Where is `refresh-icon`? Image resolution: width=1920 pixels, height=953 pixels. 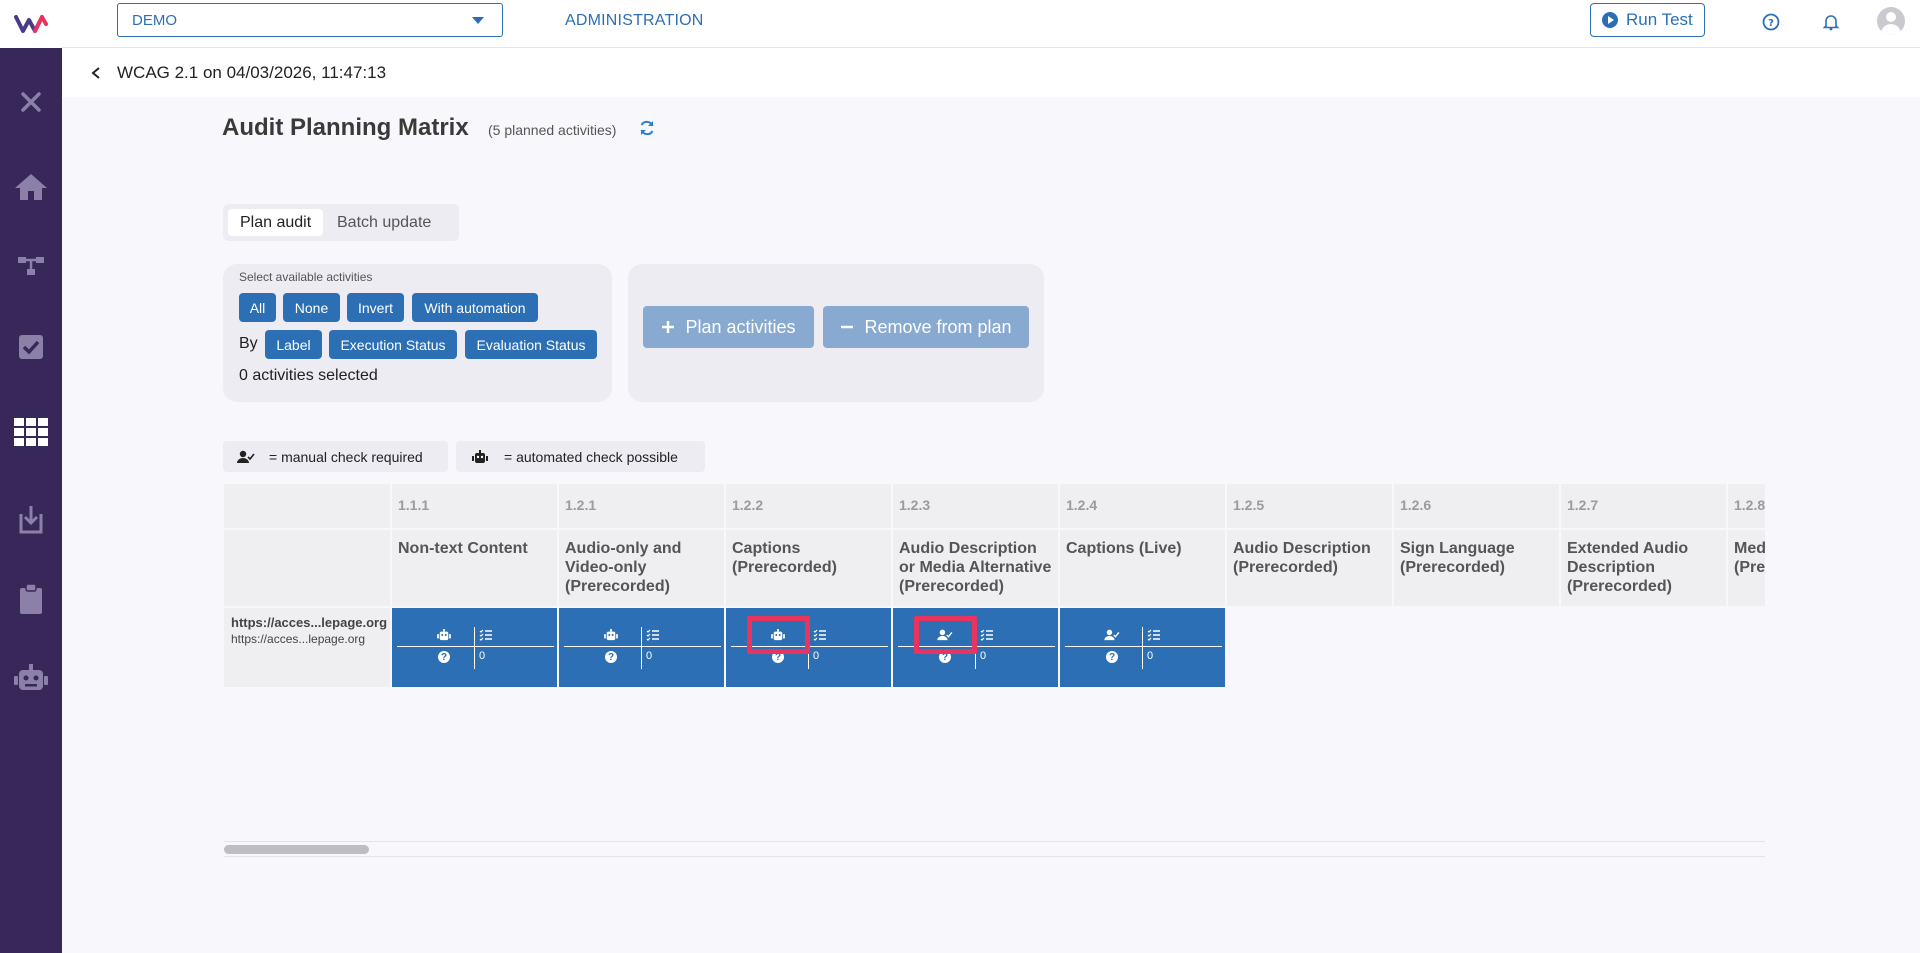
refresh-icon is located at coordinates (648, 129).